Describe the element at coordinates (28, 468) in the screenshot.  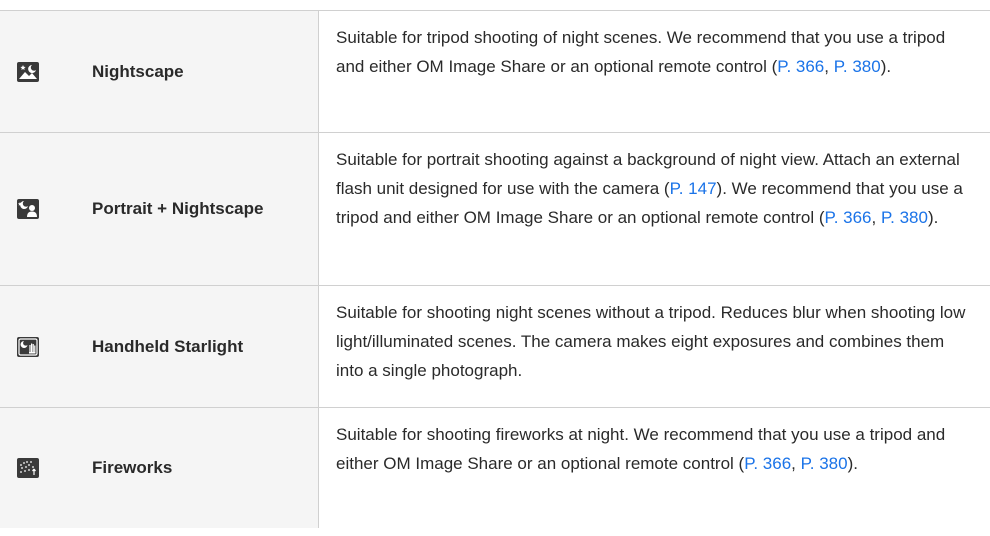
I see `fireworks-icon` at that location.